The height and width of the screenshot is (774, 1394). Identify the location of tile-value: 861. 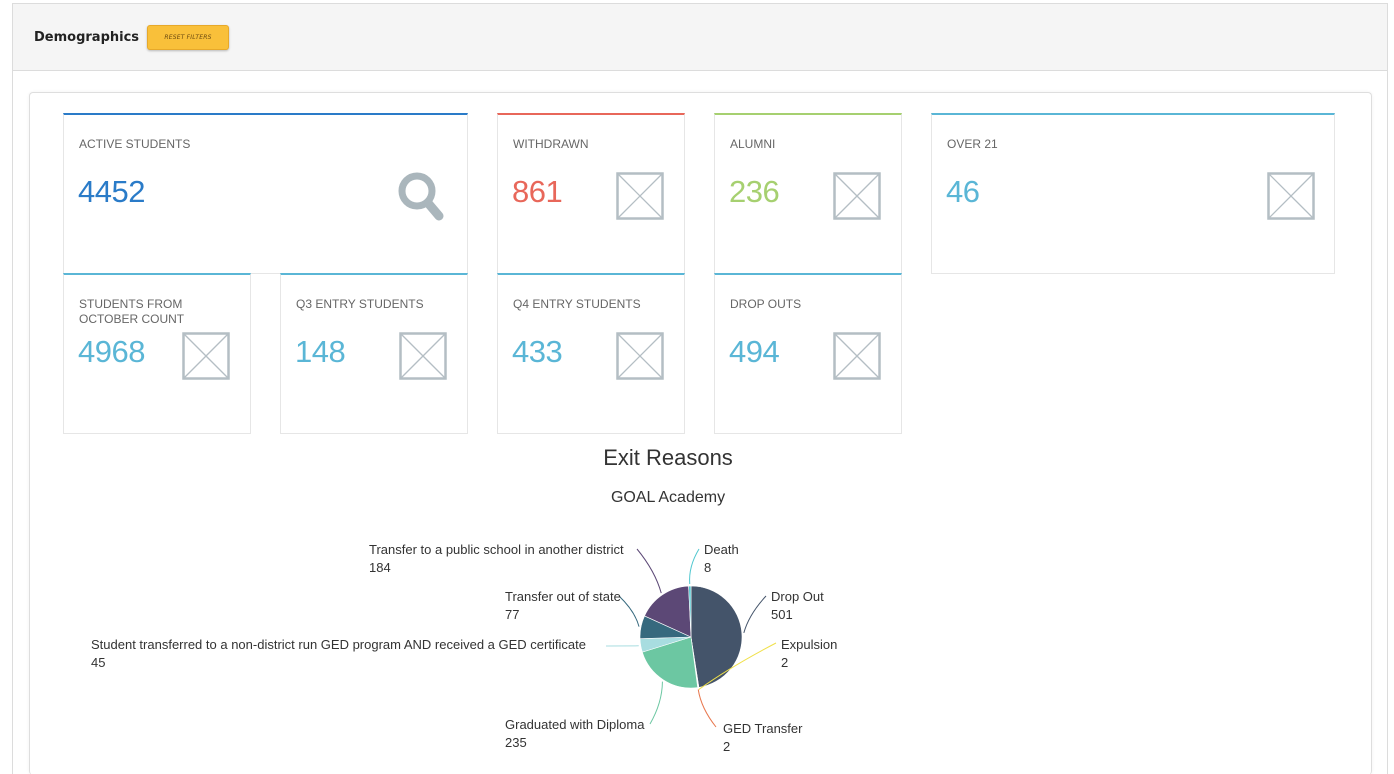
(537, 191).